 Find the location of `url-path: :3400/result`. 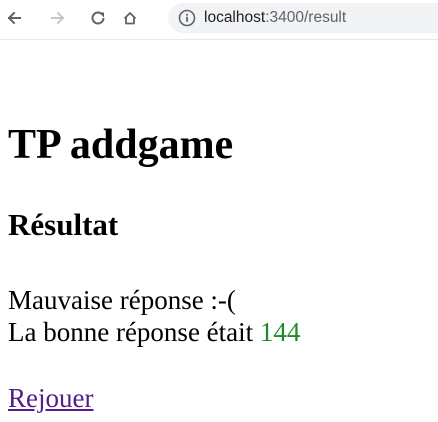

url-path: :3400/result is located at coordinates (306, 17).